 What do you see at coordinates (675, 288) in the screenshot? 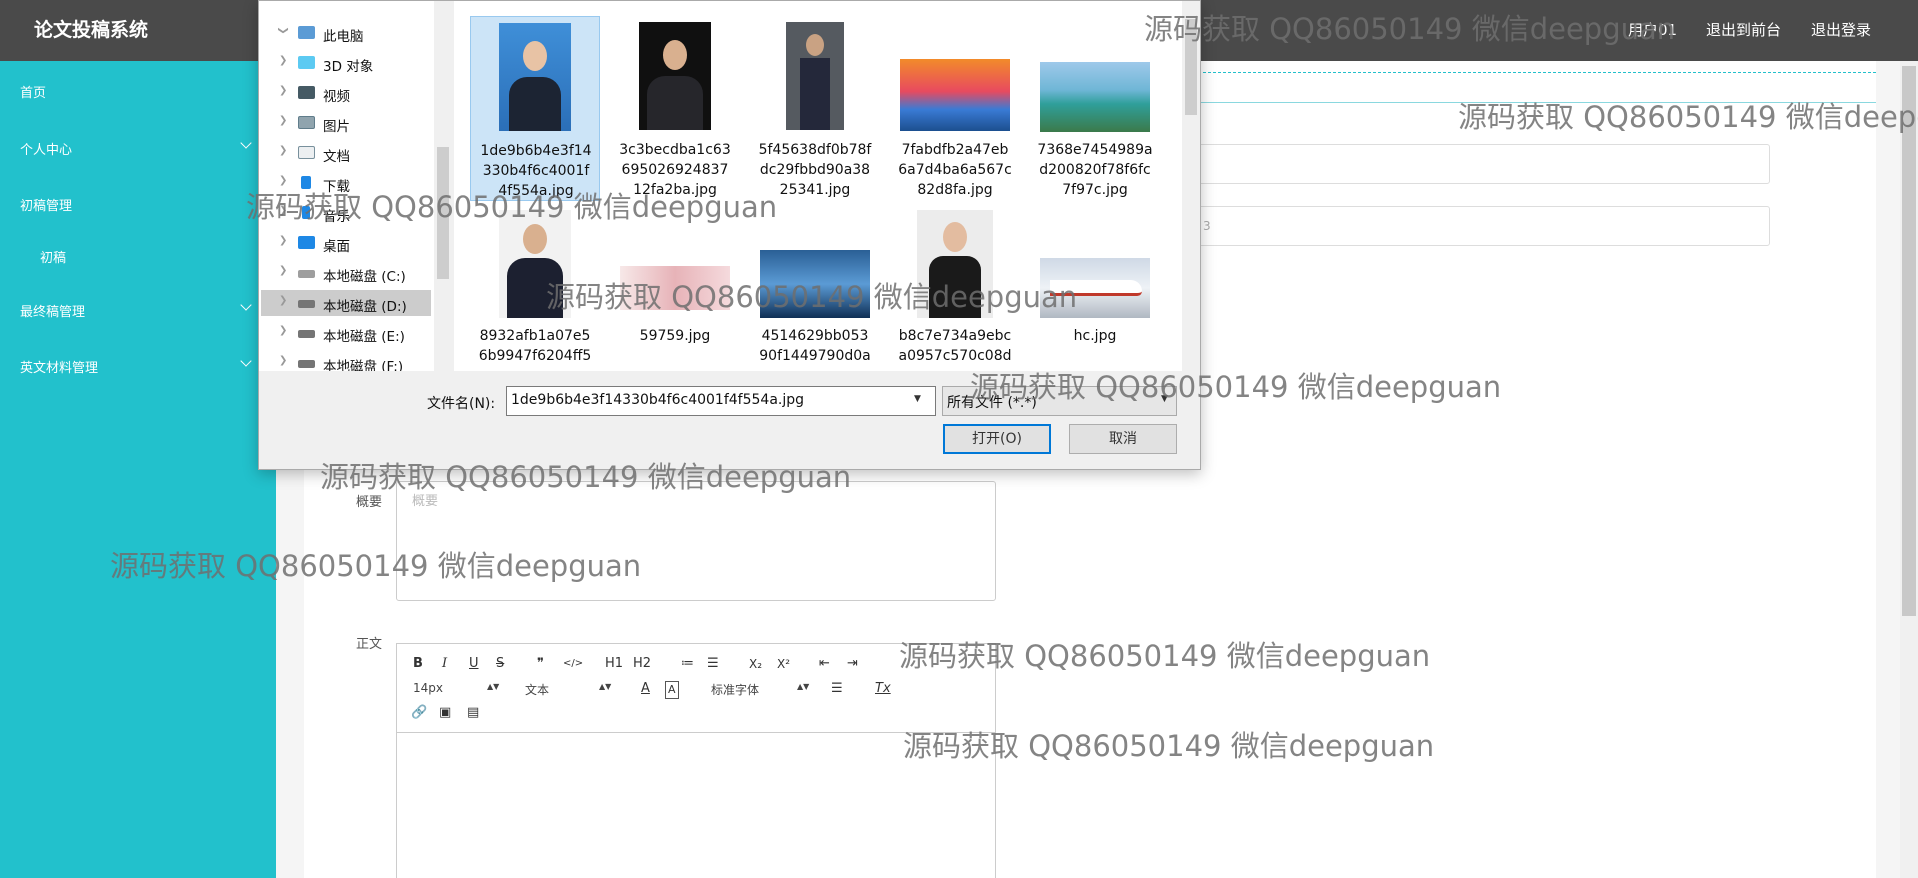
I see `file-item: 59759.jpg` at bounding box center [675, 288].